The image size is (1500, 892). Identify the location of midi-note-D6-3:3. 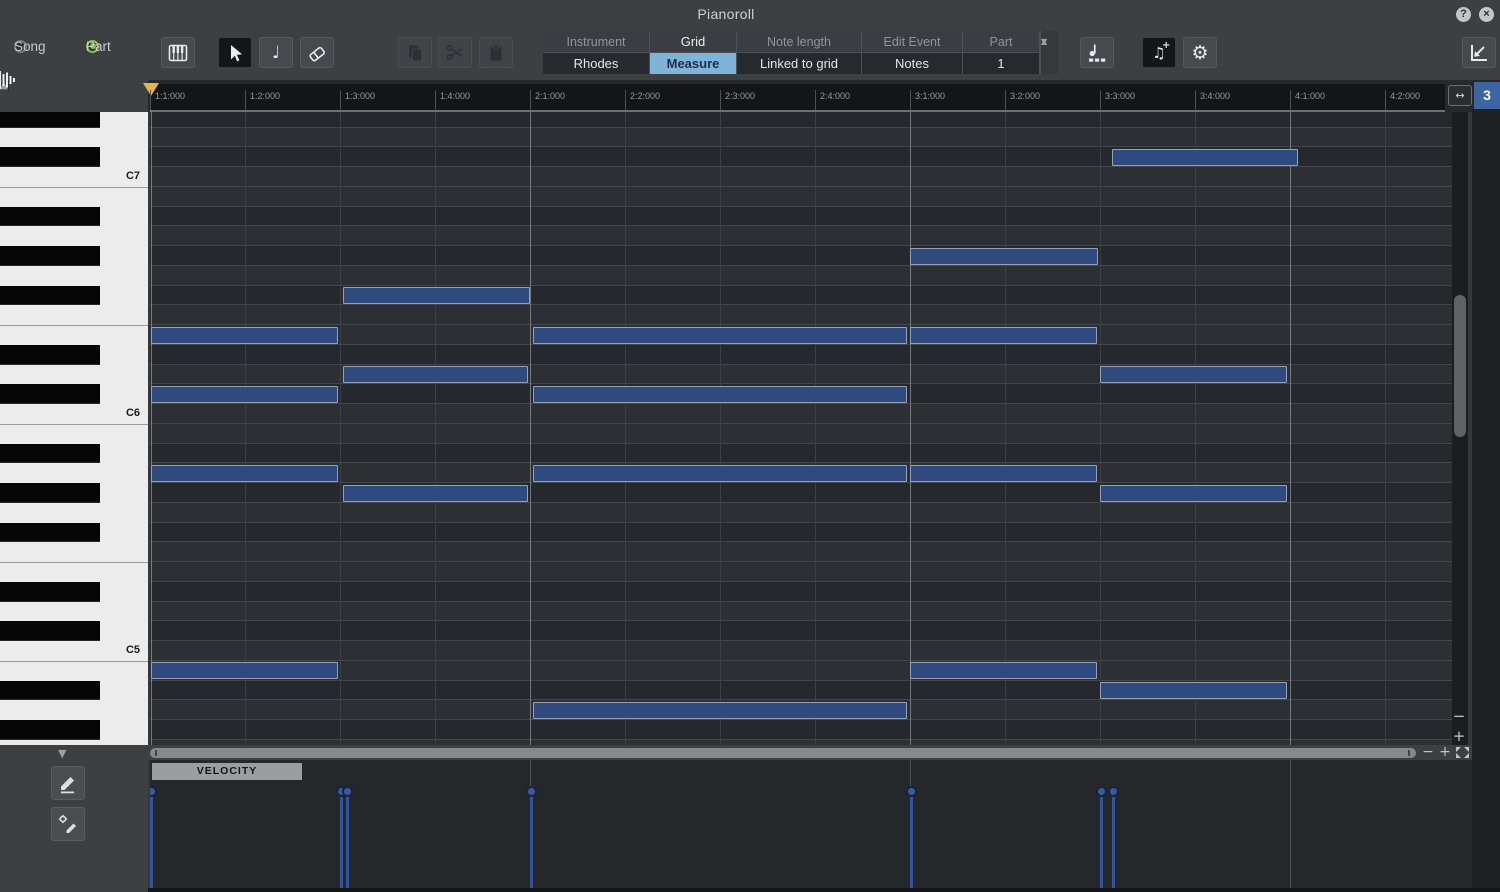
(1193, 374).